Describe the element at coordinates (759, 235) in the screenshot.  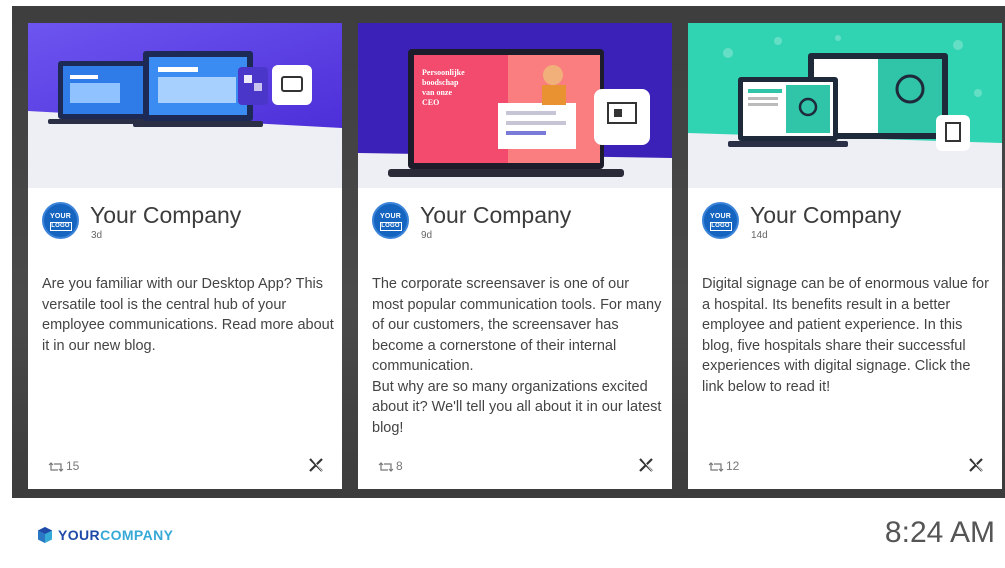
I see `post-age: 14d` at that location.